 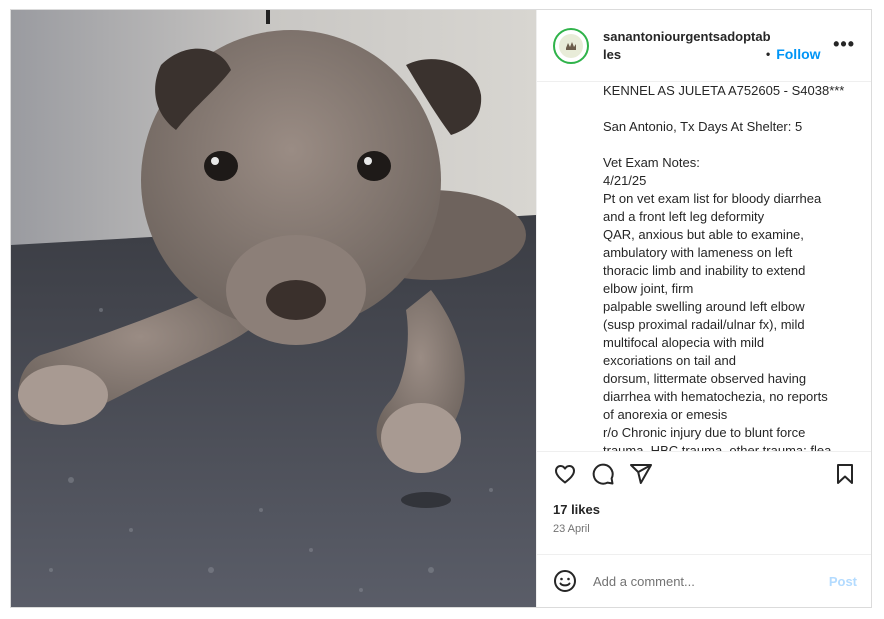 I want to click on post-comment-button: Post, so click(x=843, y=581).